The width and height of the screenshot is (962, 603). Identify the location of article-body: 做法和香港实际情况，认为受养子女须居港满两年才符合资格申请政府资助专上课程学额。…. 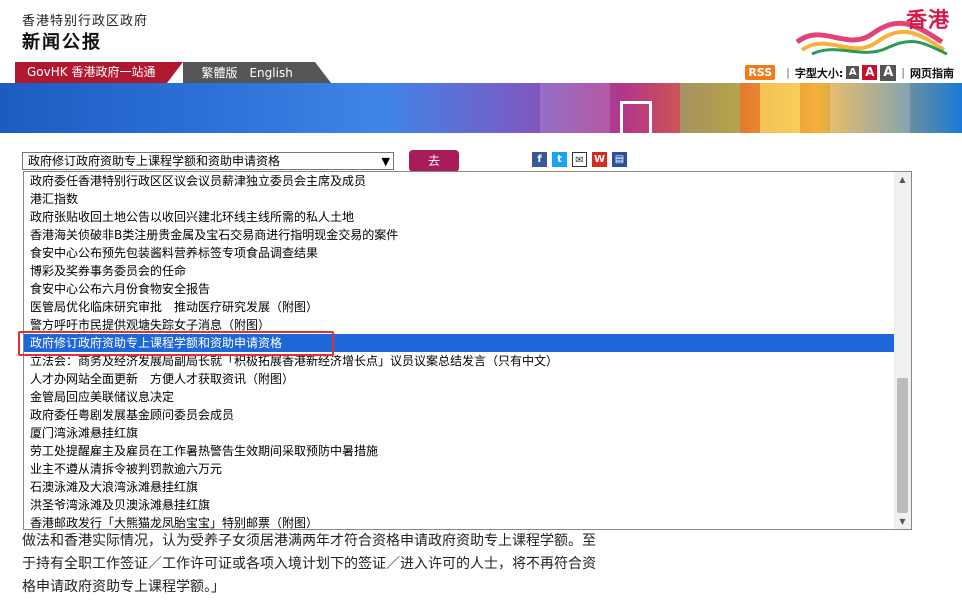
(362, 564).